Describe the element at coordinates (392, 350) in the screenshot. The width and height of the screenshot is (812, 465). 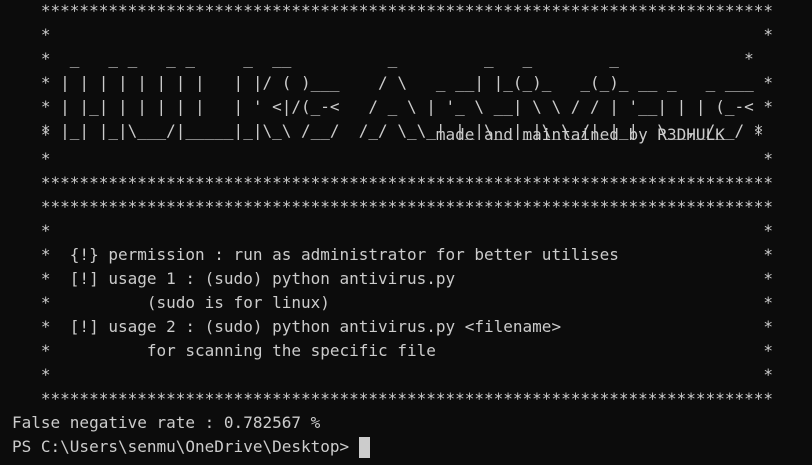
I see `usage-2-note: * for scanning the specific file *` at that location.